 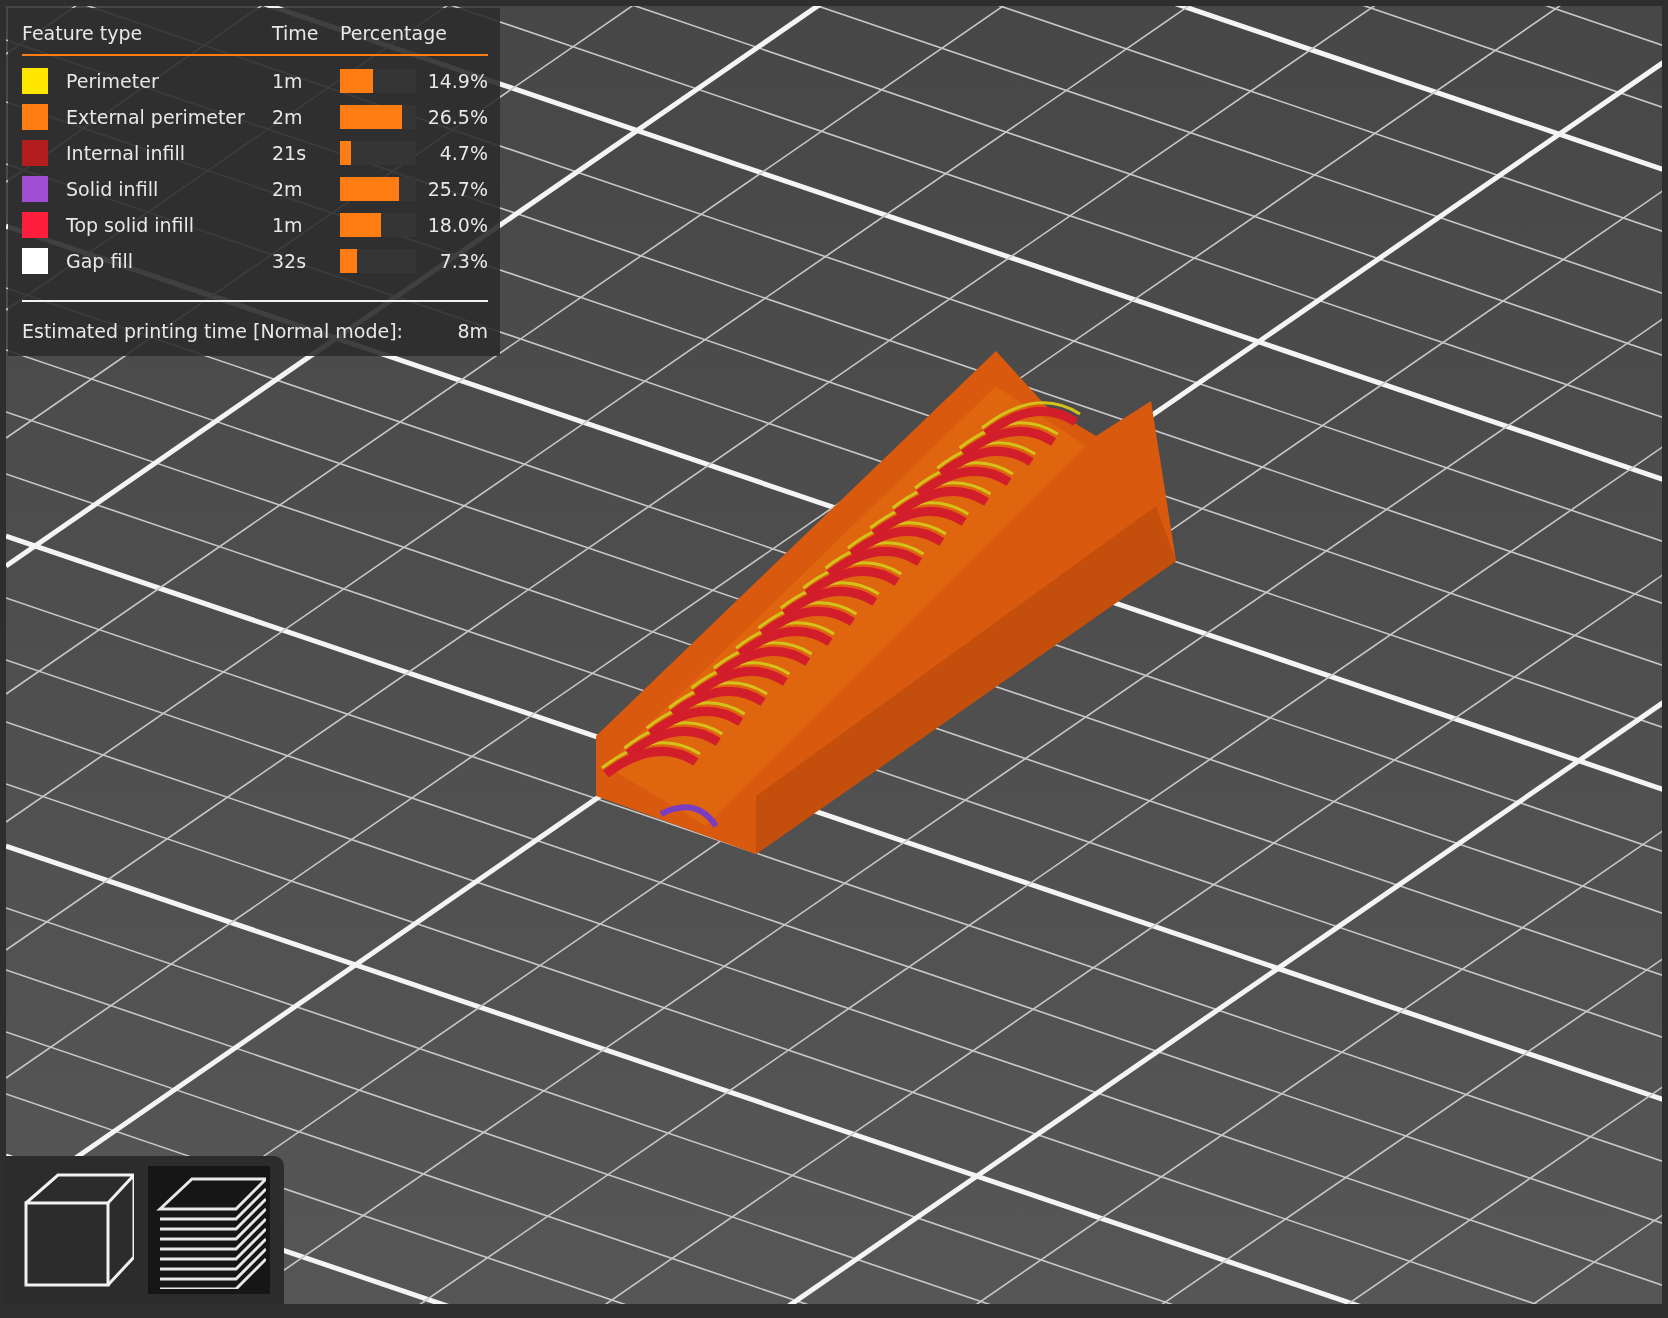 What do you see at coordinates (463, 261) in the screenshot?
I see `feature-percentage: 7.3%` at bounding box center [463, 261].